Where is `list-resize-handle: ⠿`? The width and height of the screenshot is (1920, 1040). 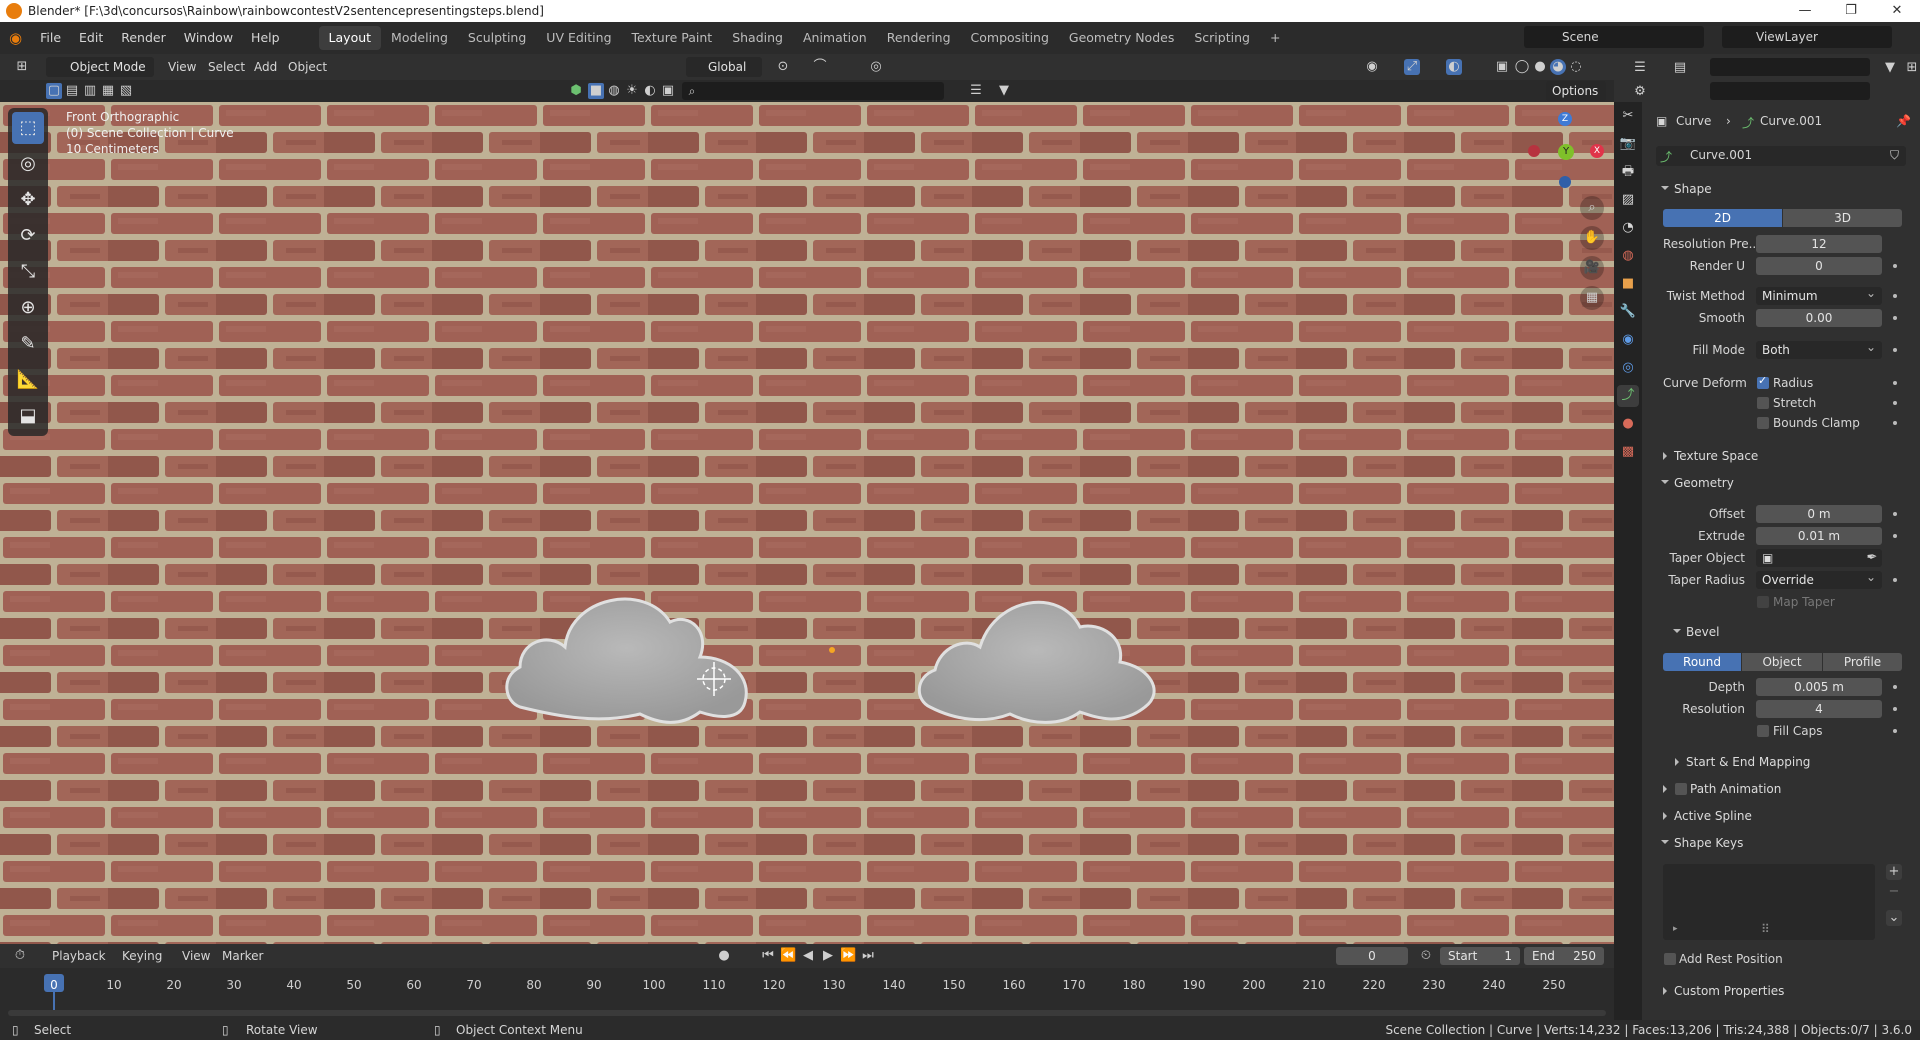
list-resize-handle: ⠿ is located at coordinates (1765, 929).